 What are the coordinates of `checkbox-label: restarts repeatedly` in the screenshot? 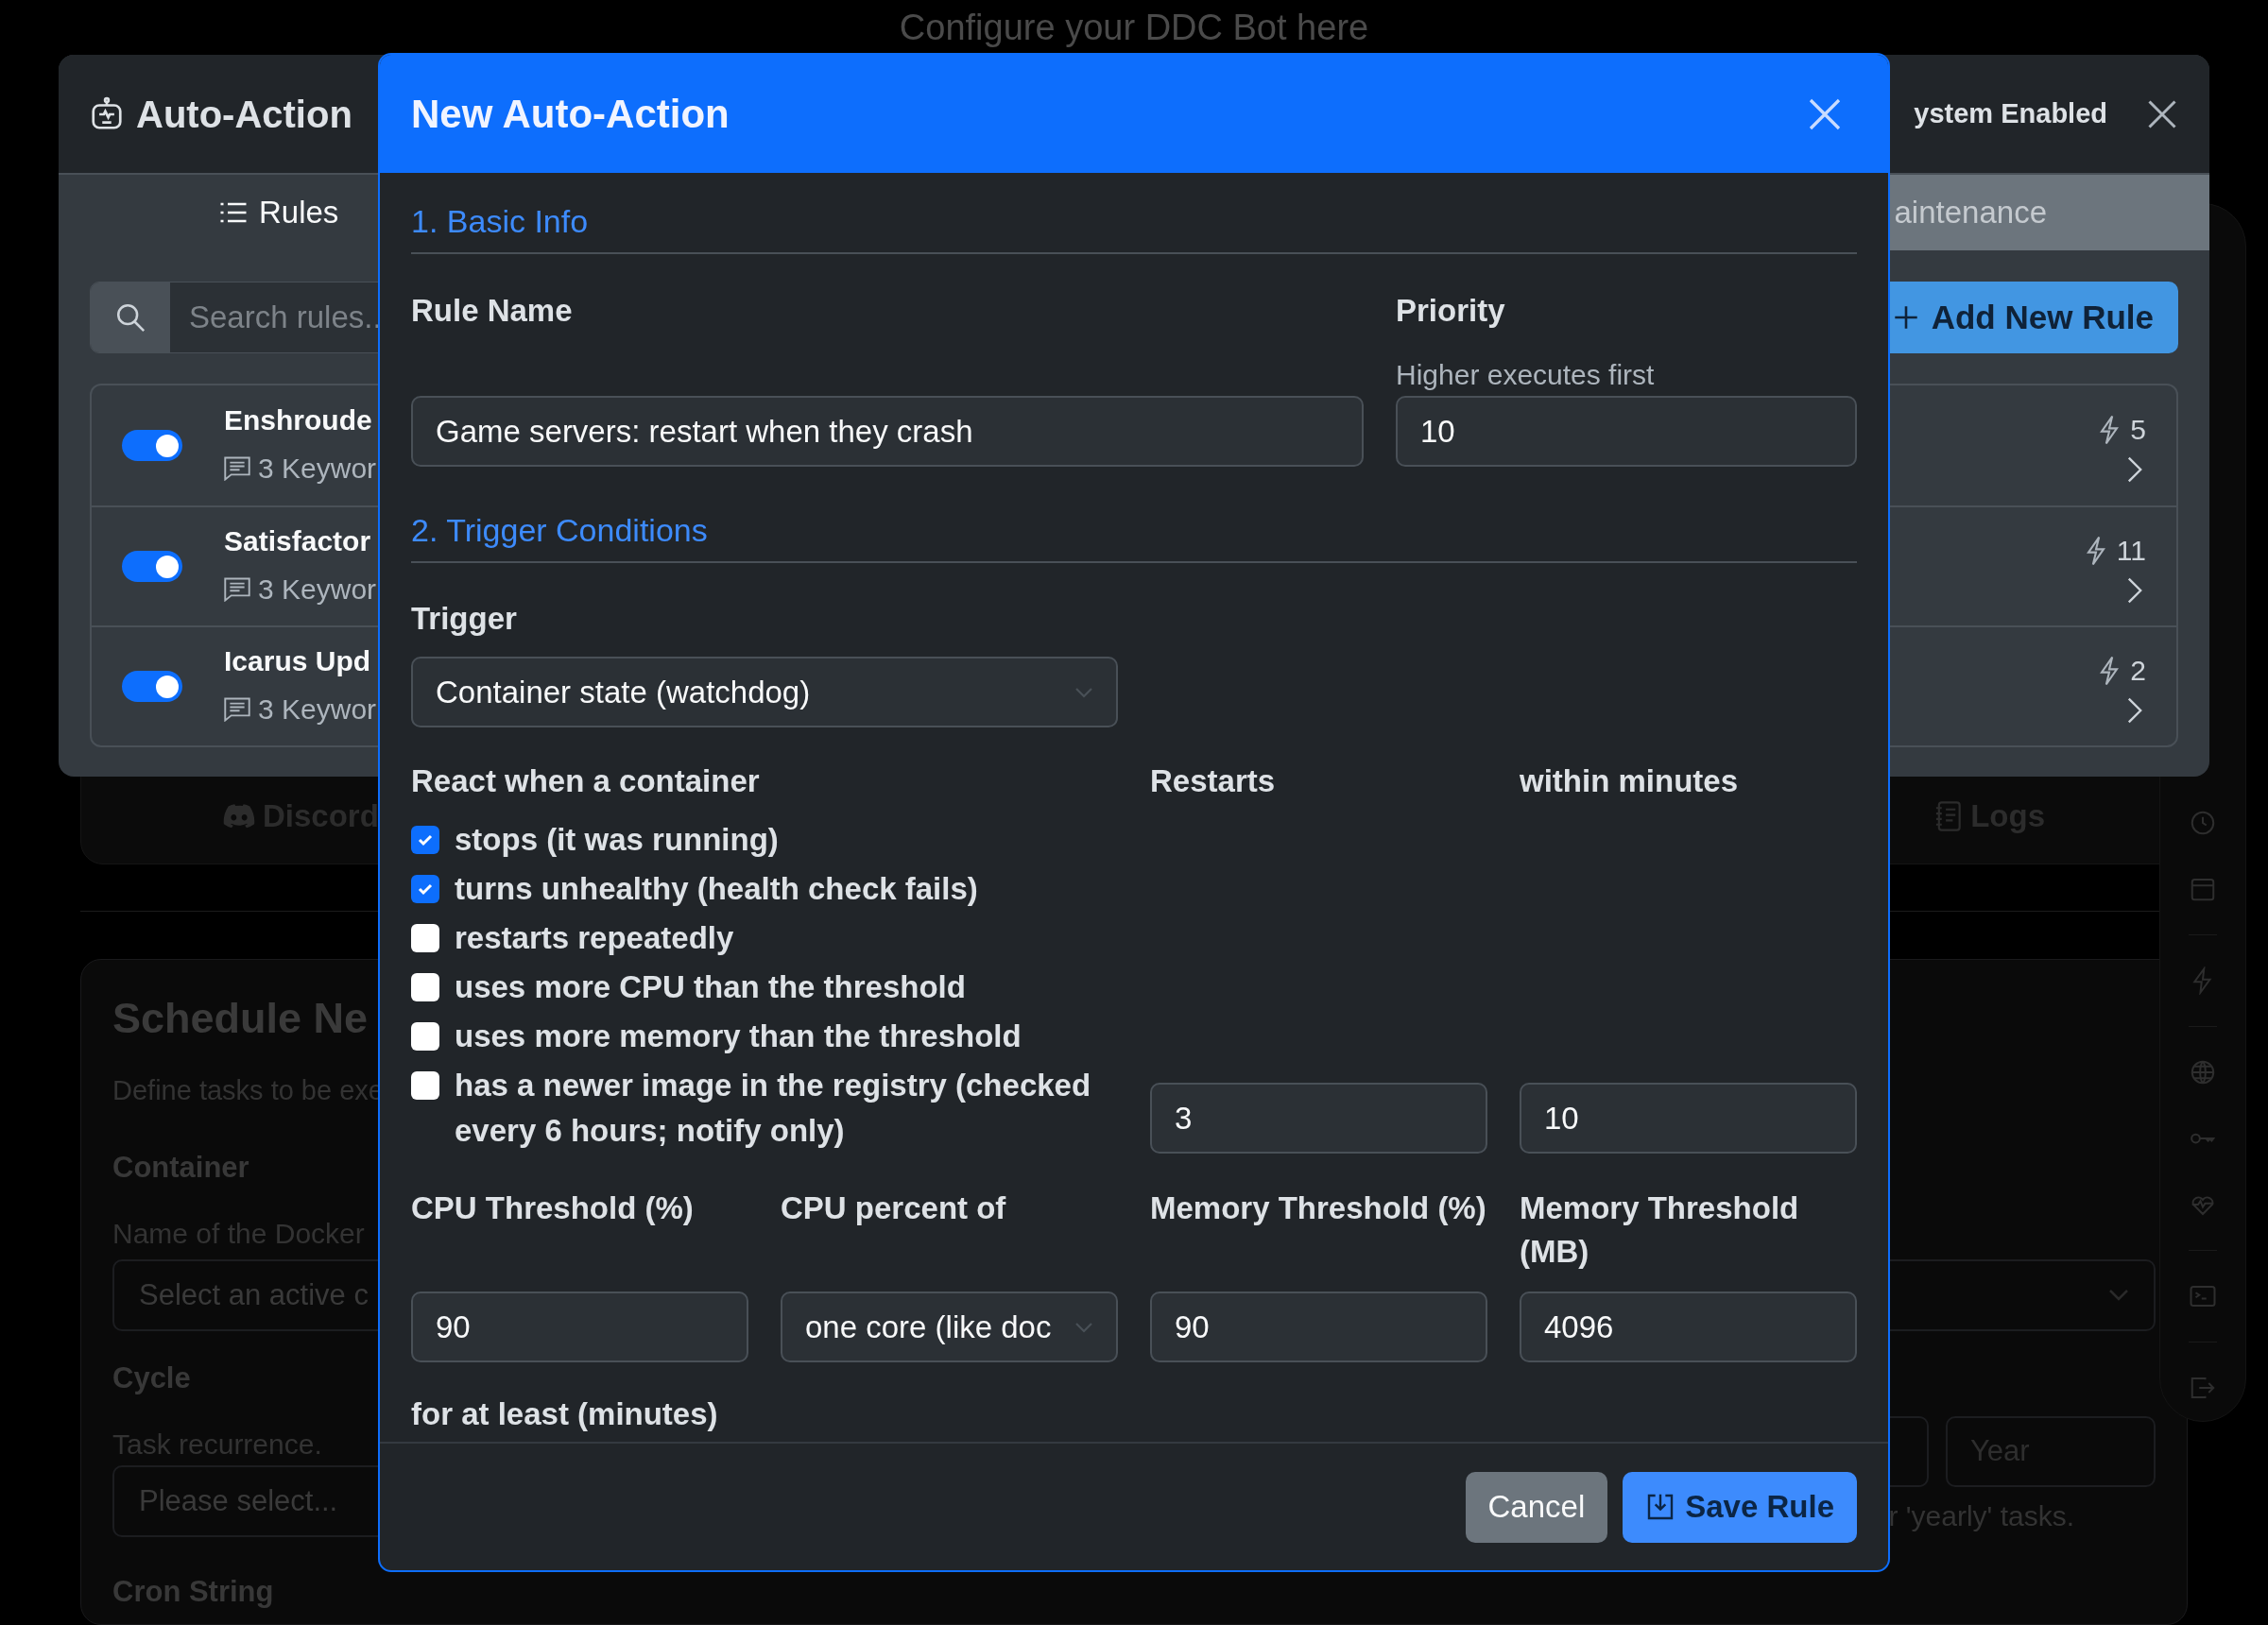 It's located at (594, 938).